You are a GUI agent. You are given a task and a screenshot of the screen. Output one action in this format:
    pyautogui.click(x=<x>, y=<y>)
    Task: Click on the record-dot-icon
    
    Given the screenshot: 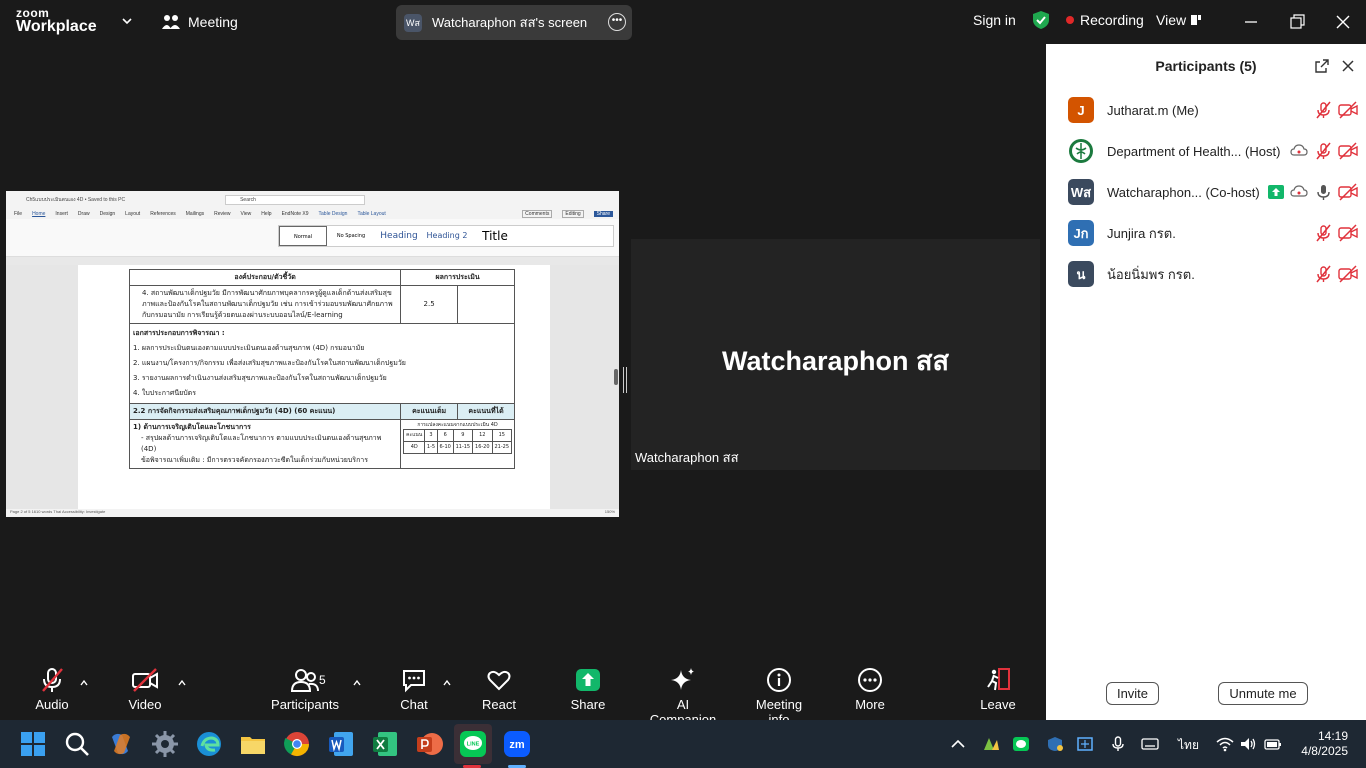 What is the action you would take?
    pyautogui.click(x=1070, y=20)
    